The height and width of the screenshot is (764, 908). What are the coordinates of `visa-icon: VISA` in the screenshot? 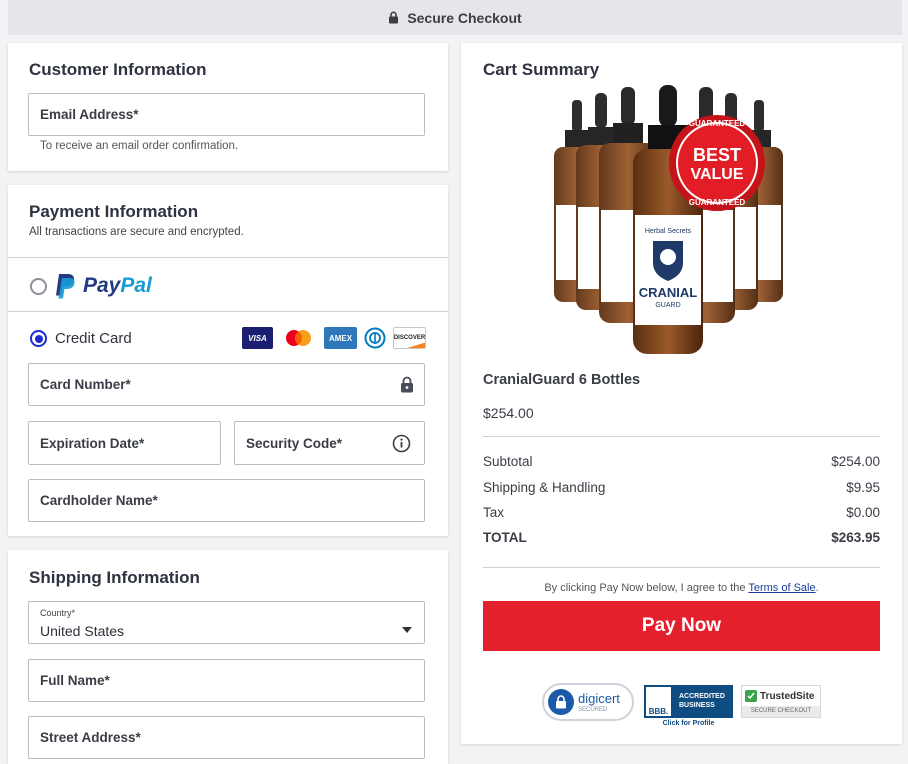 It's located at (257, 338).